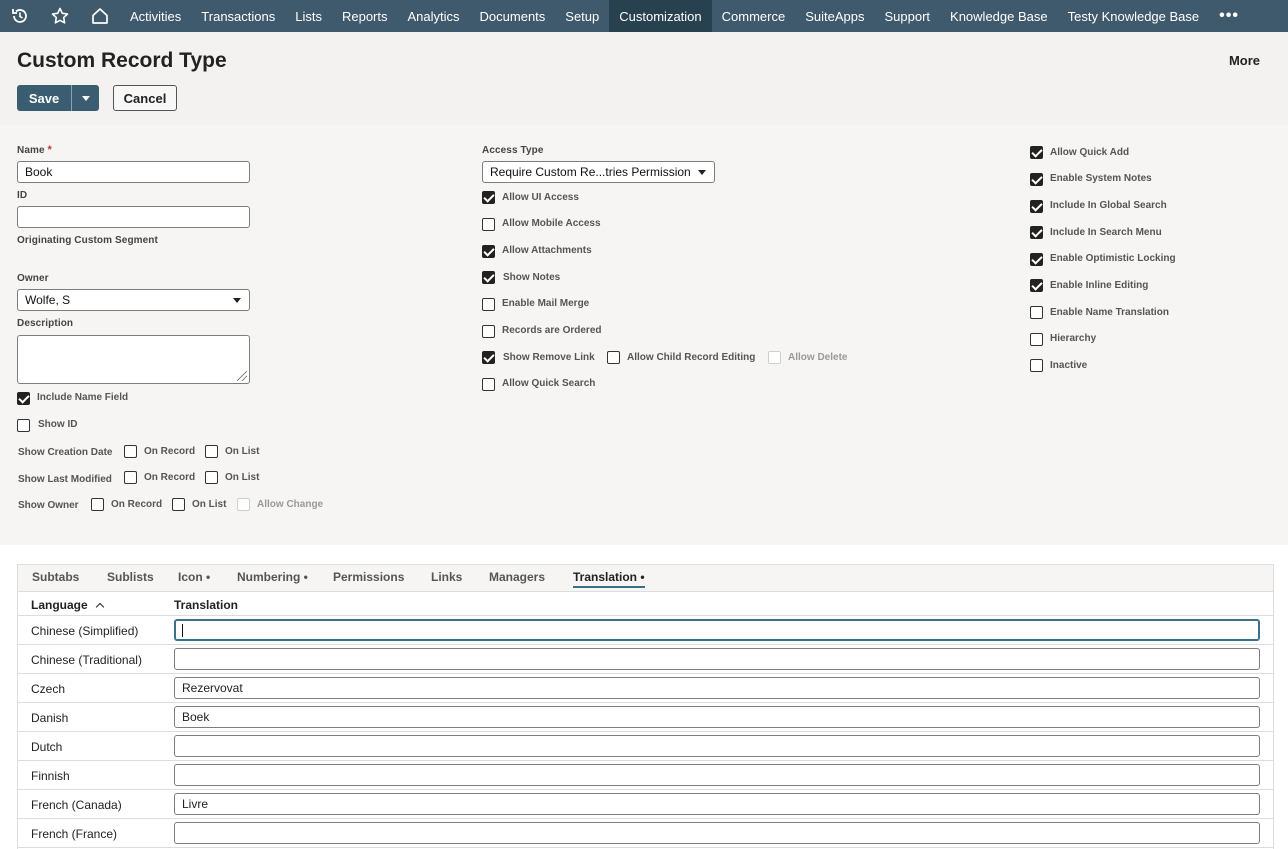 This screenshot has height=849, width=1288. Describe the element at coordinates (488, 251) in the screenshot. I see `allow-attachments-checkbox` at that location.